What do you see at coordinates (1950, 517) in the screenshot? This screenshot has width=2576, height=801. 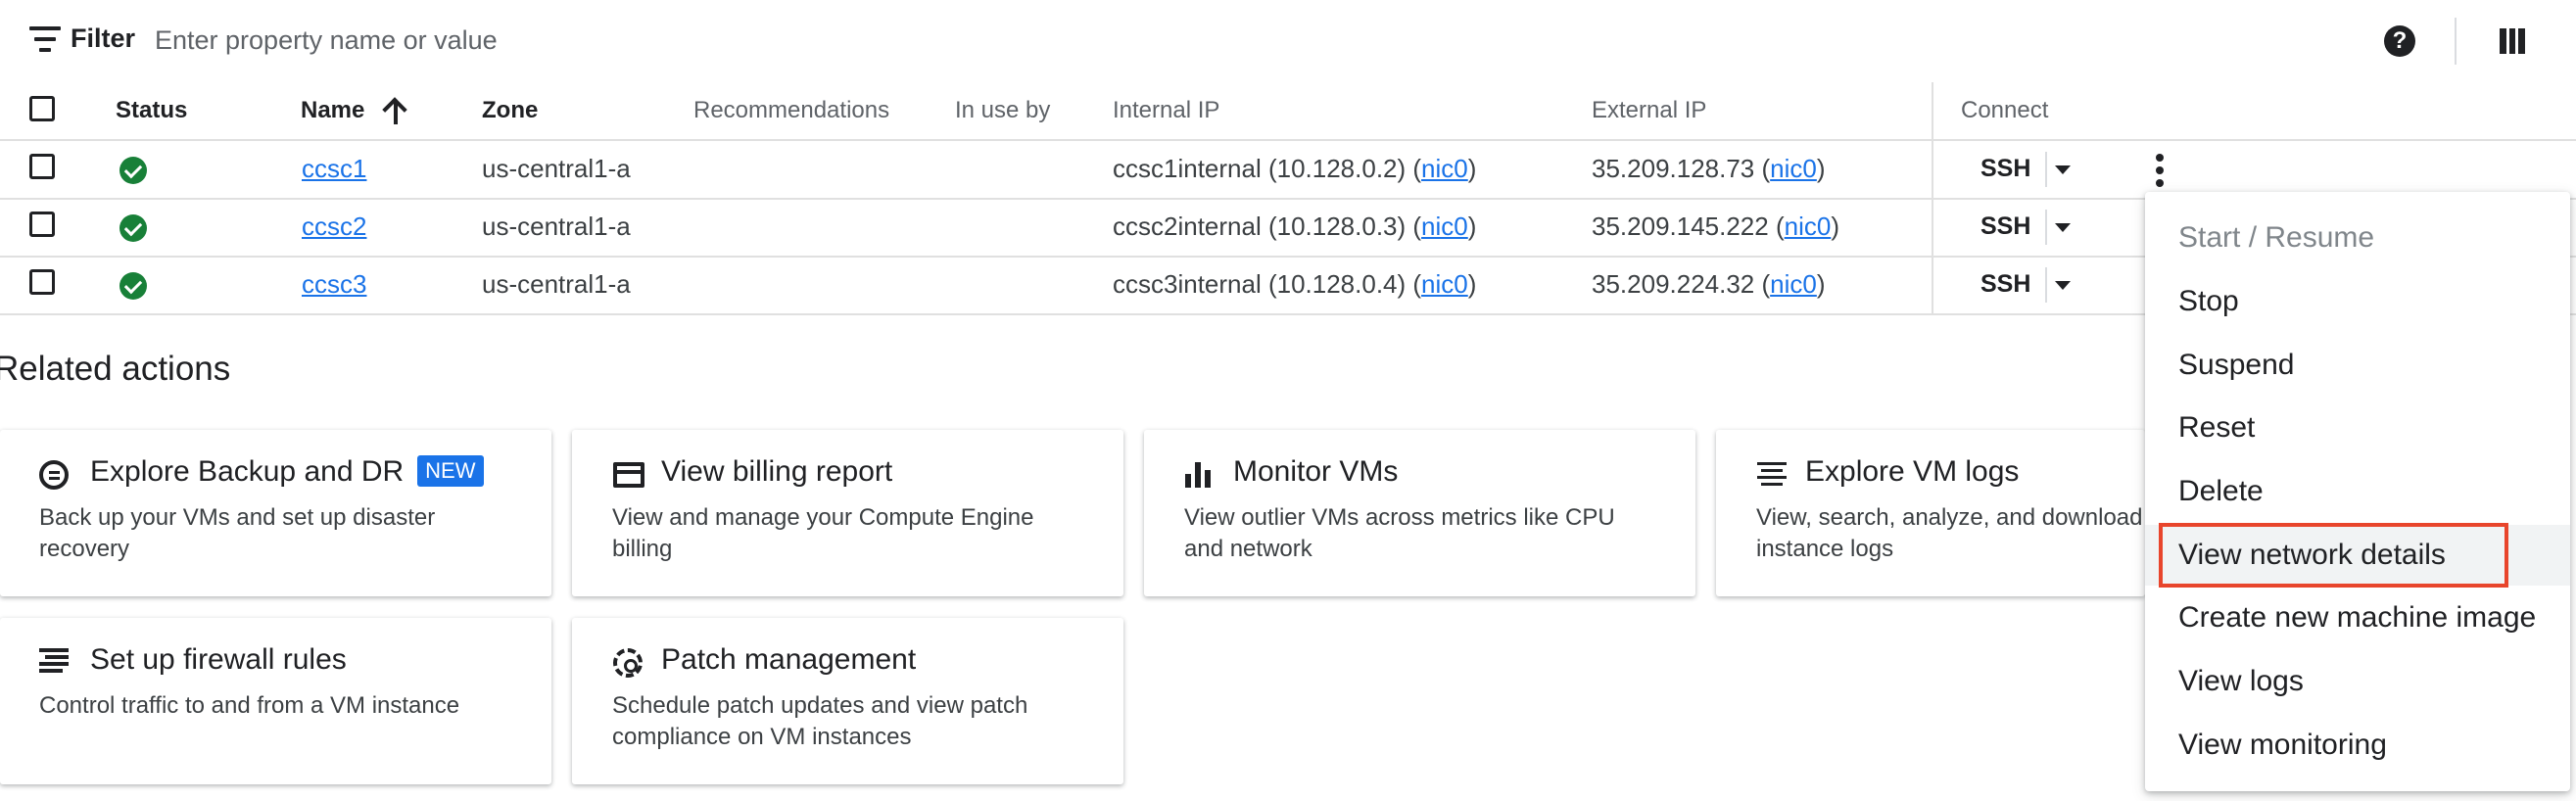 I see `card-description-line: View, search, analyze, and download V` at bounding box center [1950, 517].